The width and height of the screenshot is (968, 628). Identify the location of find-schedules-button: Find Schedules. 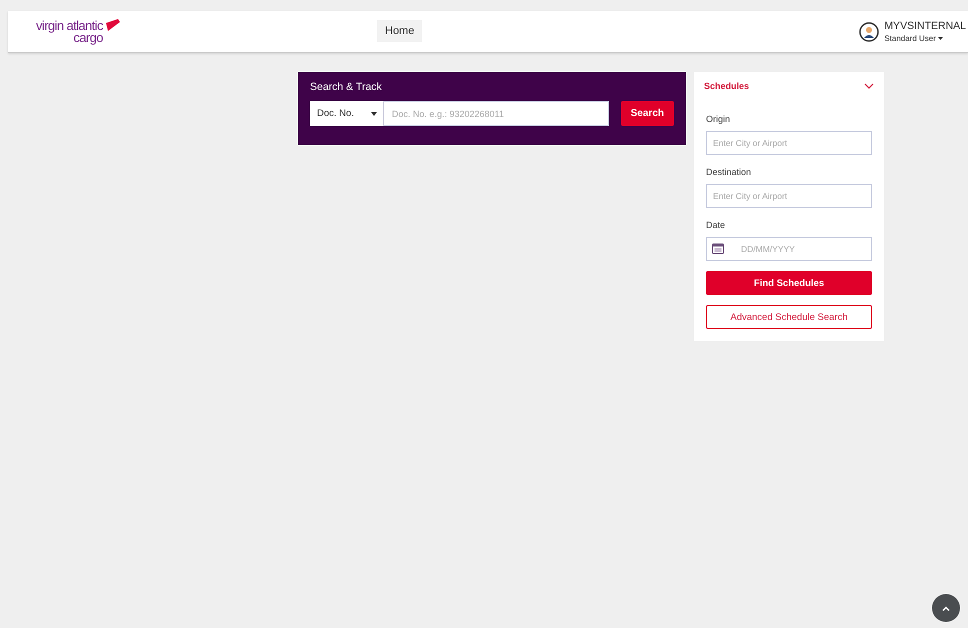
(789, 283).